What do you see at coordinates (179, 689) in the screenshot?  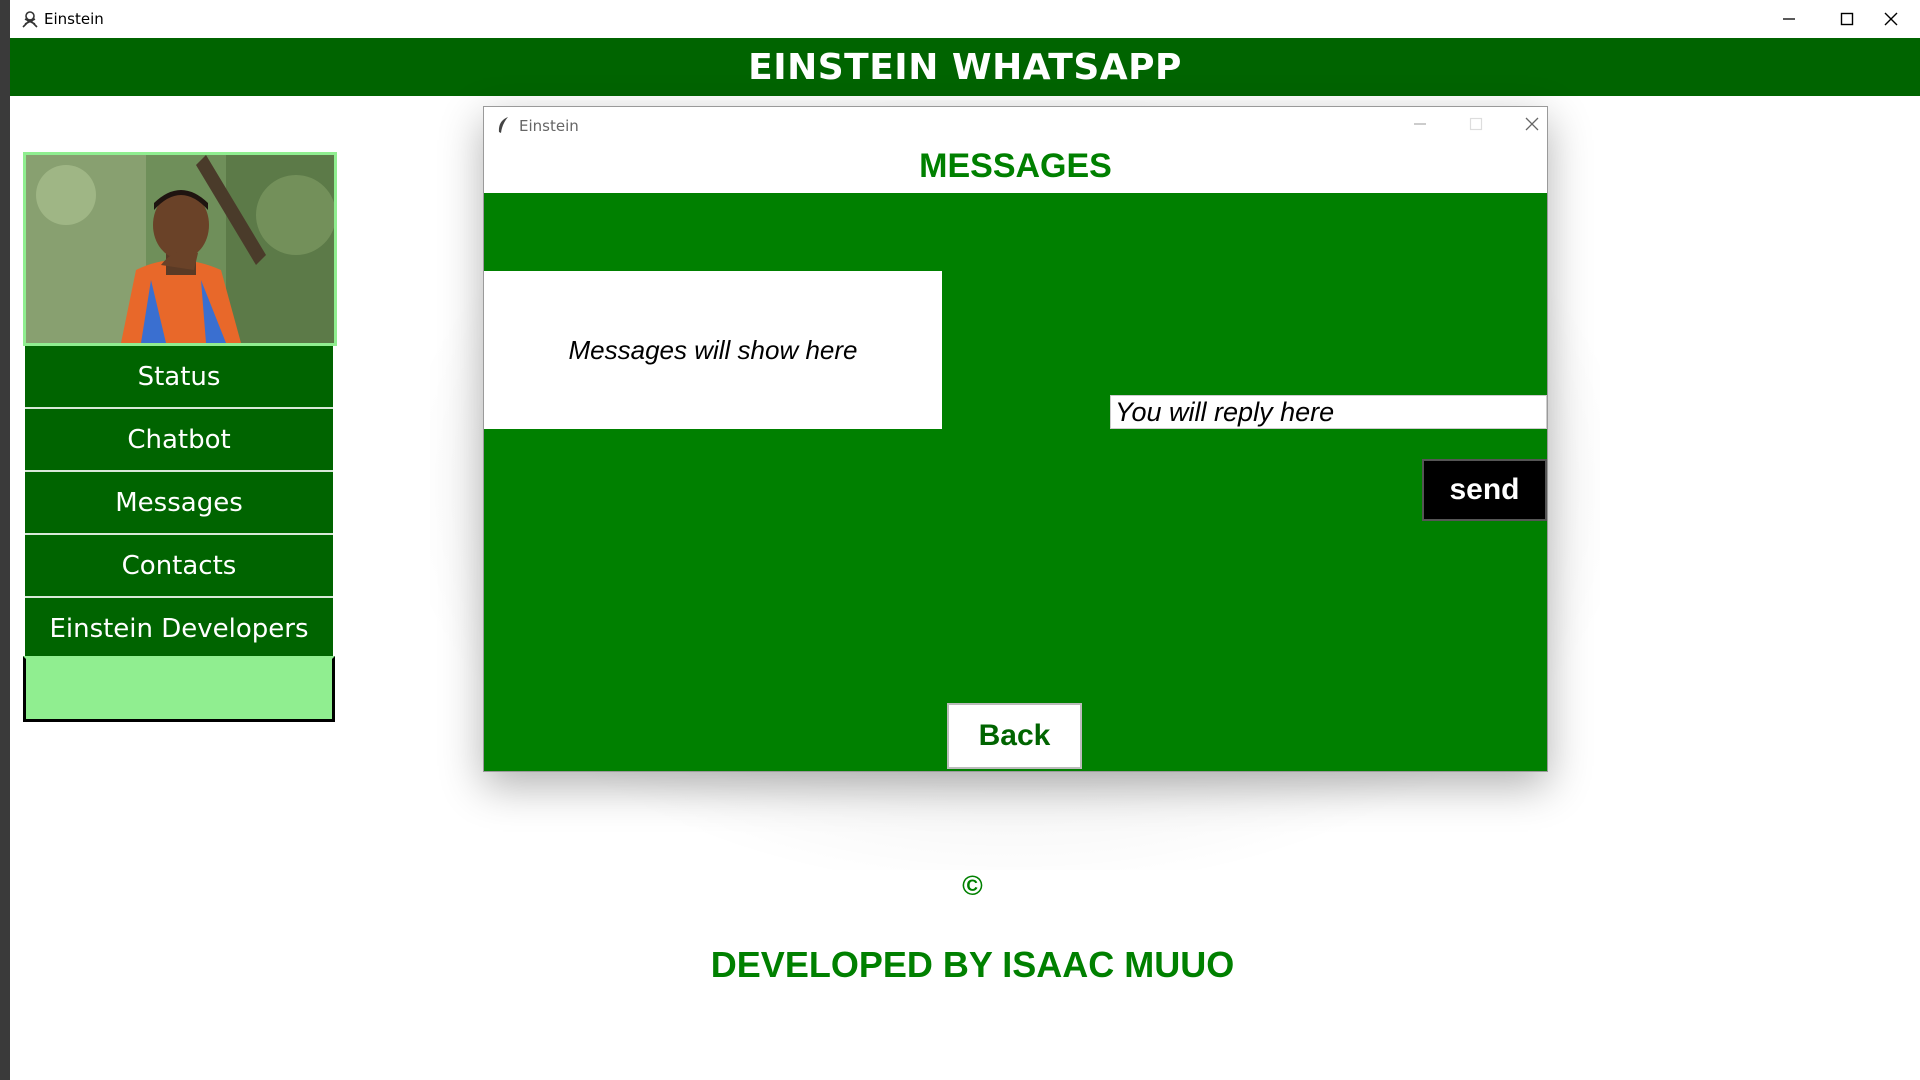 I see `sidebar-empty-slot` at bounding box center [179, 689].